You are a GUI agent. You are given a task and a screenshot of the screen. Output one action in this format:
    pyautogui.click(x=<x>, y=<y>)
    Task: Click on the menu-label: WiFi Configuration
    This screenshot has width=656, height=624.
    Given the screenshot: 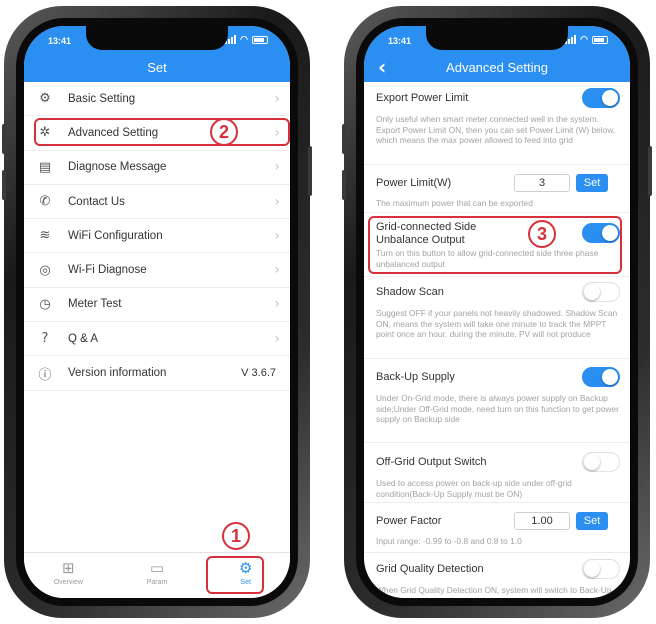 What is the action you would take?
    pyautogui.click(x=115, y=235)
    